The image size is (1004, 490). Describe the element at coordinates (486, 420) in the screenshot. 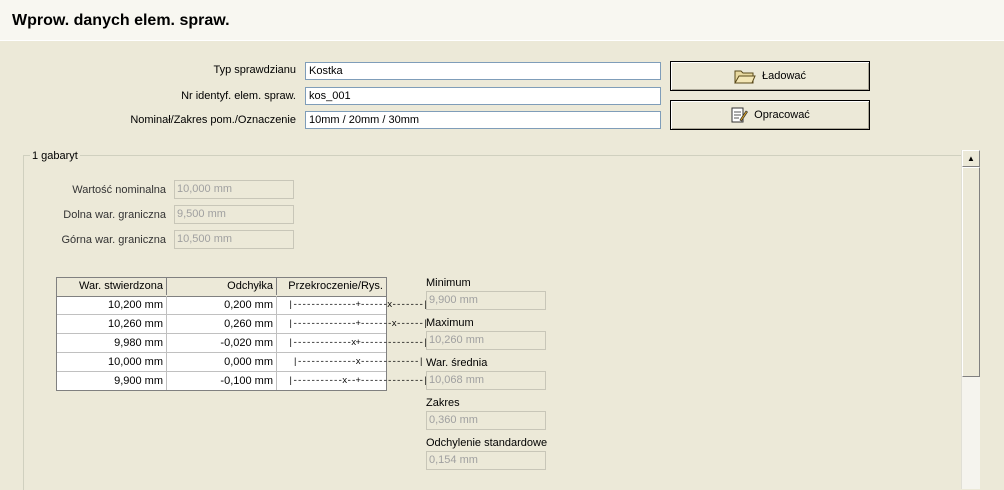

I see `range-field: 0,360 mm` at that location.